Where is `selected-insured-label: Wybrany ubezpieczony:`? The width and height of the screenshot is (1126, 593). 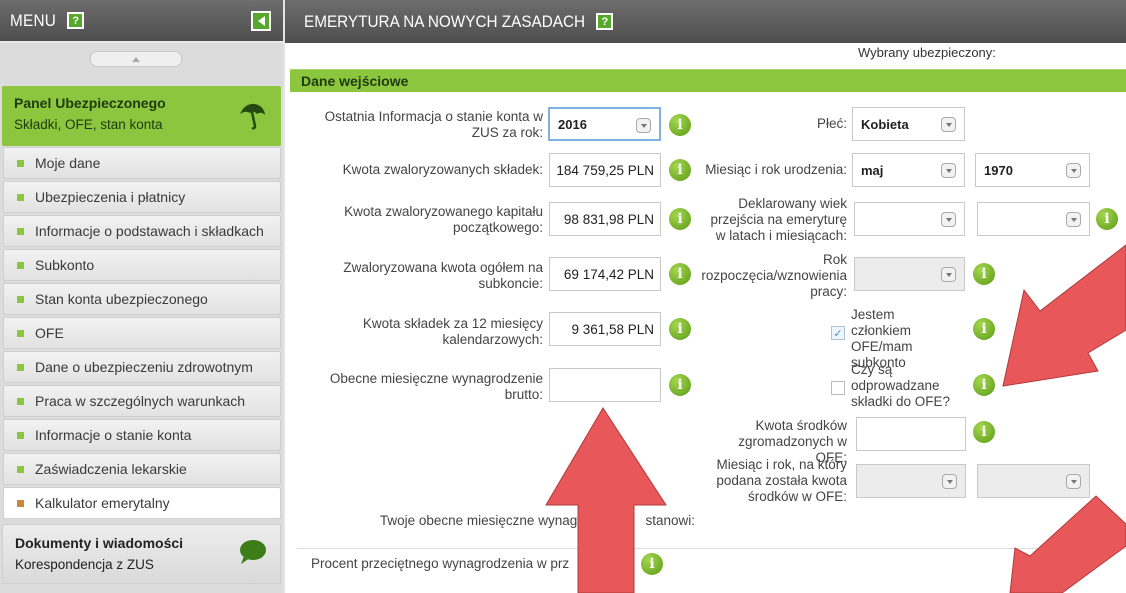 selected-insured-label: Wybrany ubezpieczony: is located at coordinates (927, 52).